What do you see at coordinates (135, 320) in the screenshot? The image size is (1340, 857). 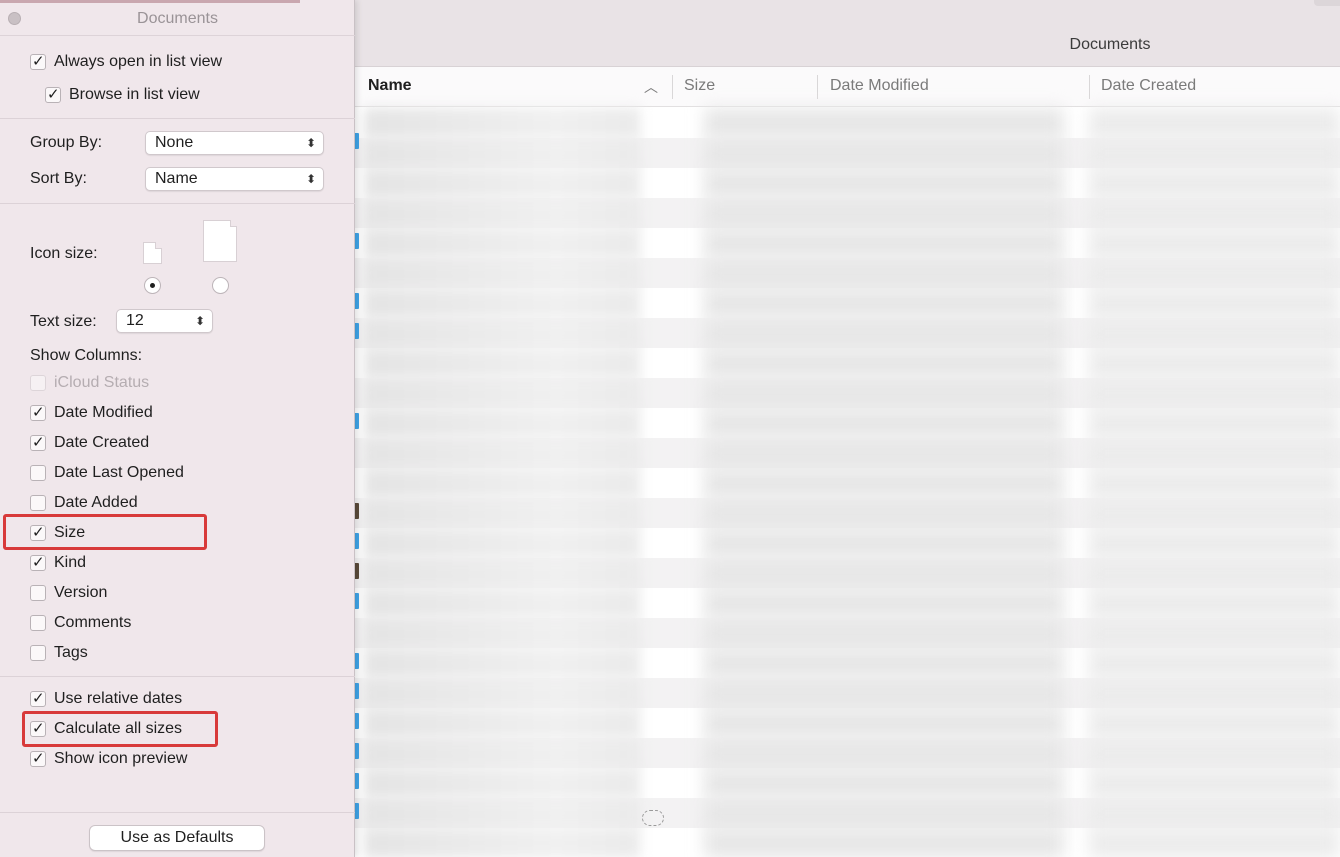 I see `text-size-value: 12` at bounding box center [135, 320].